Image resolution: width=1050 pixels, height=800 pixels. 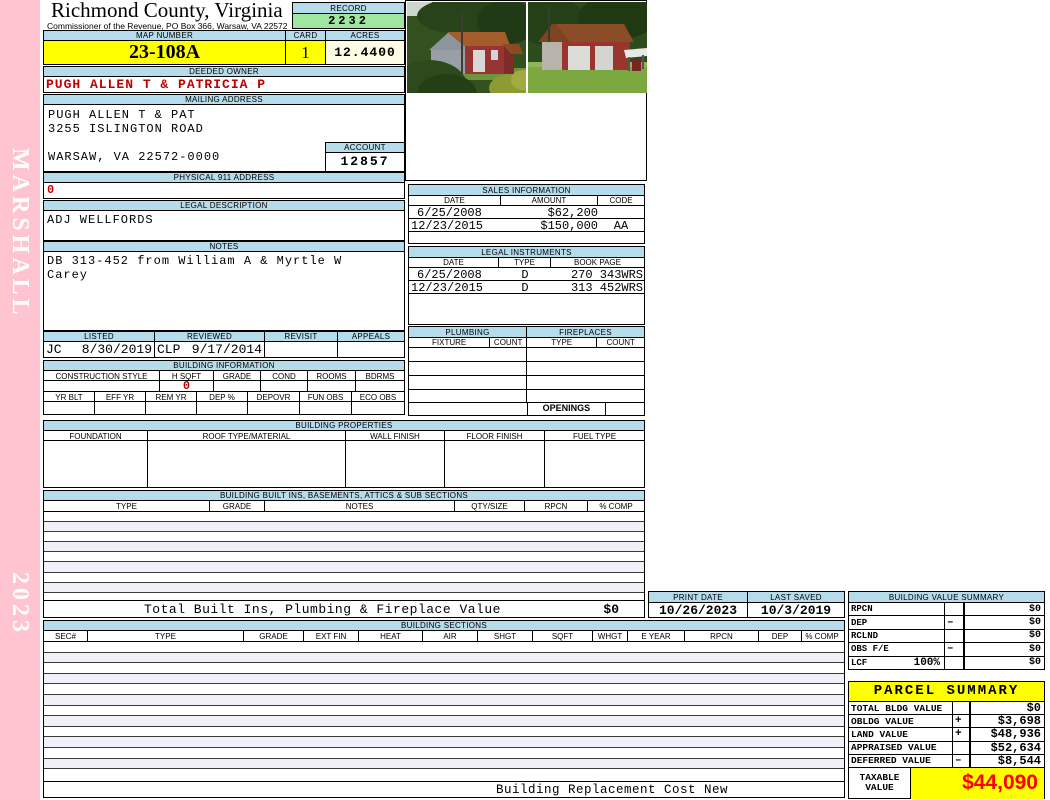 What do you see at coordinates (796, 610) in the screenshot?
I see `last-saved-value: 10/3/2019` at bounding box center [796, 610].